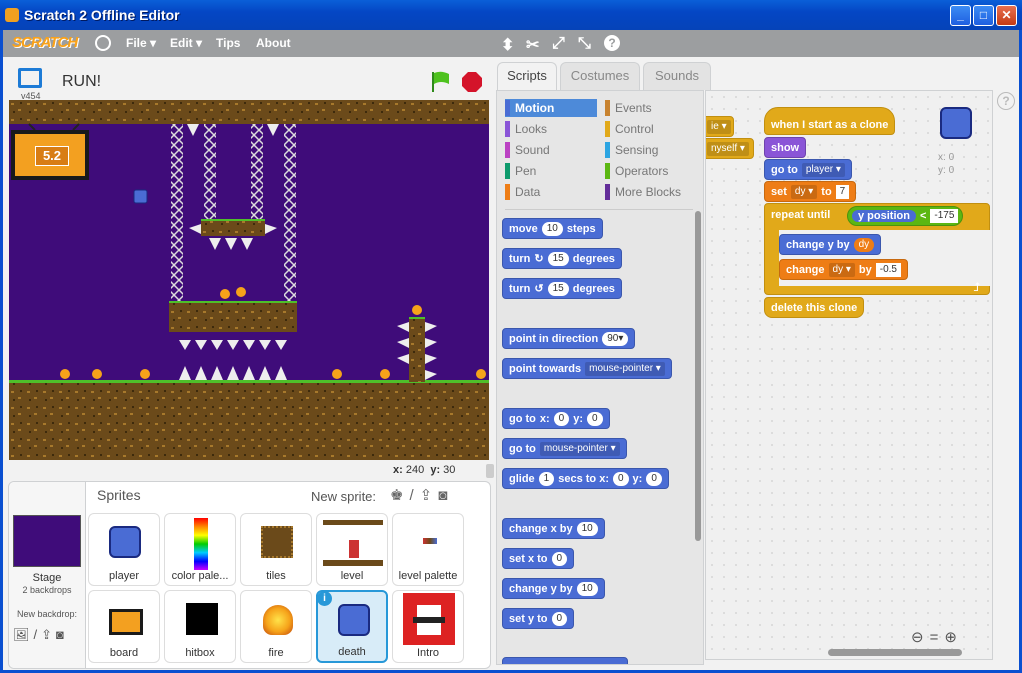 This screenshot has height=673, width=1022. Describe the element at coordinates (414, 495) in the screenshot. I see `paint-sprite-icon: /` at that location.